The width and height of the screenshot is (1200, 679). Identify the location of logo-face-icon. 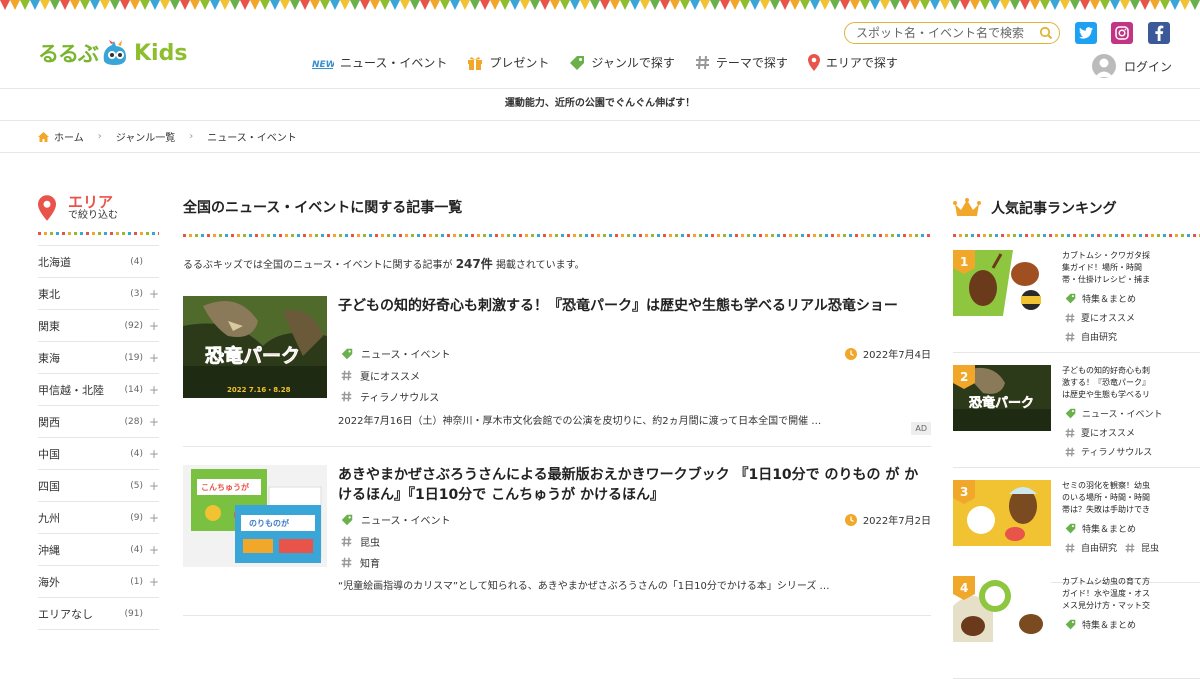
(114, 52).